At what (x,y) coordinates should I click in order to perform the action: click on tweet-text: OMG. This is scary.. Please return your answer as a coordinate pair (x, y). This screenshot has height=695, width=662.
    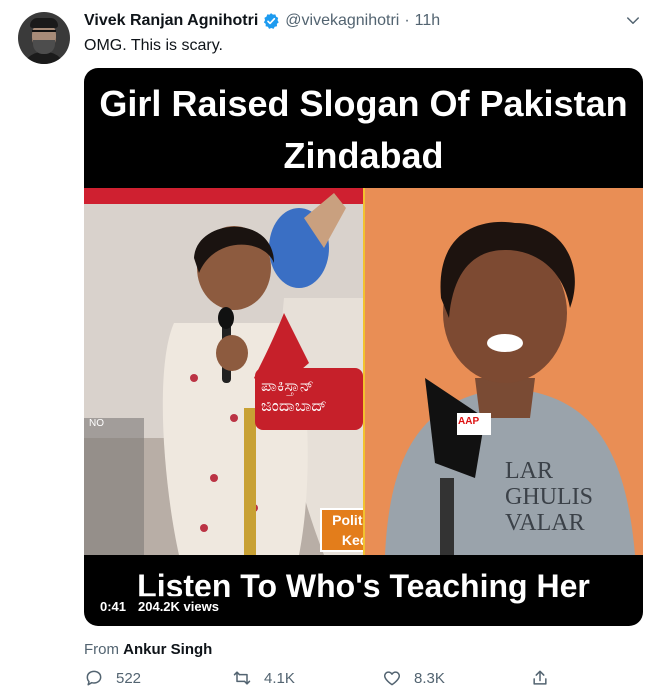
    Looking at the image, I should click on (153, 45).